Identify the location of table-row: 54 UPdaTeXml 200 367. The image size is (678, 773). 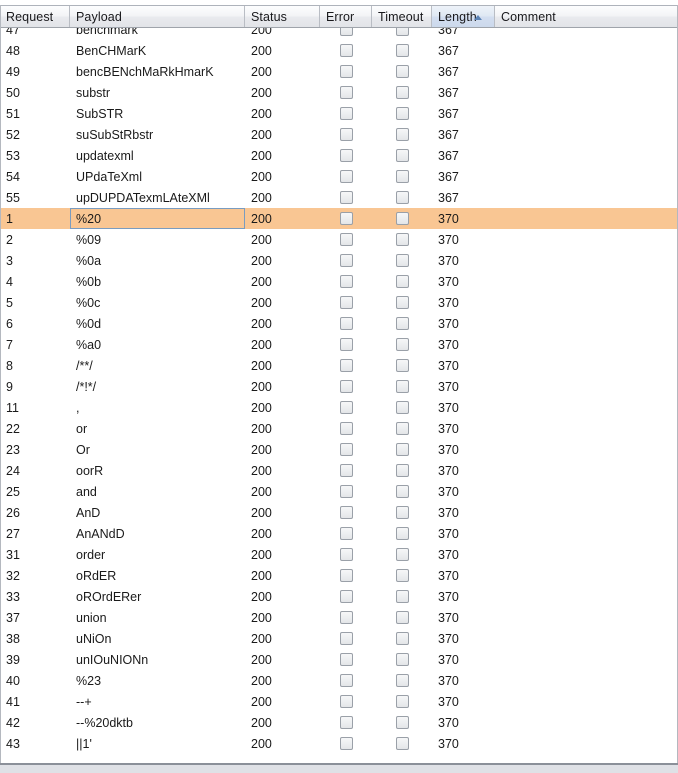
(339, 176).